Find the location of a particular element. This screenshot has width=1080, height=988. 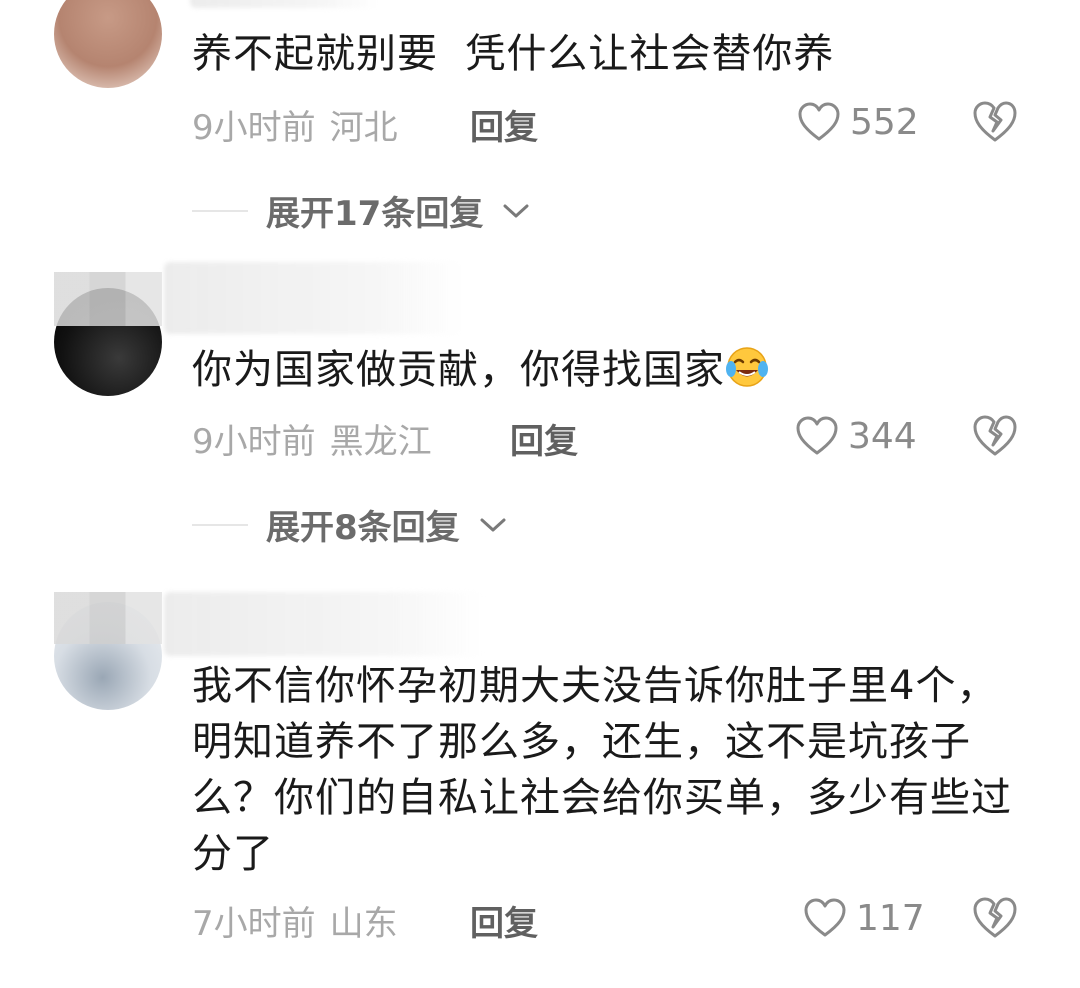

comment-location: 山东 is located at coordinates (363, 924).